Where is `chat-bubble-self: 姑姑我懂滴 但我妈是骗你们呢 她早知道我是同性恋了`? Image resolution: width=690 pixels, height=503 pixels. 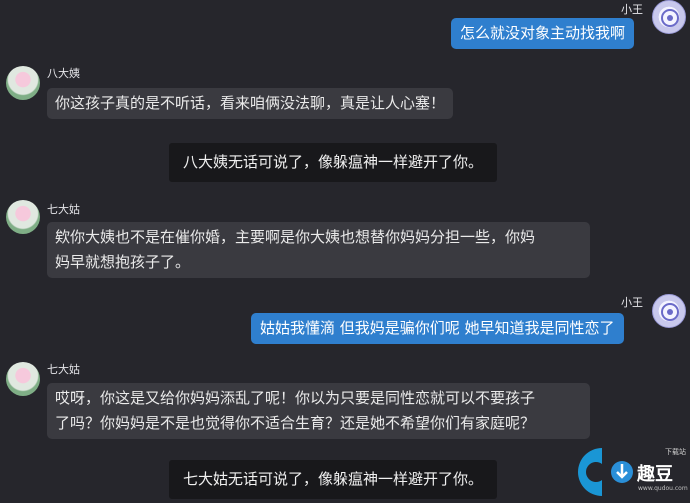 chat-bubble-self: 姑姑我懂滴 但我妈是骗你们呢 她早知道我是同性恋了 is located at coordinates (437, 328).